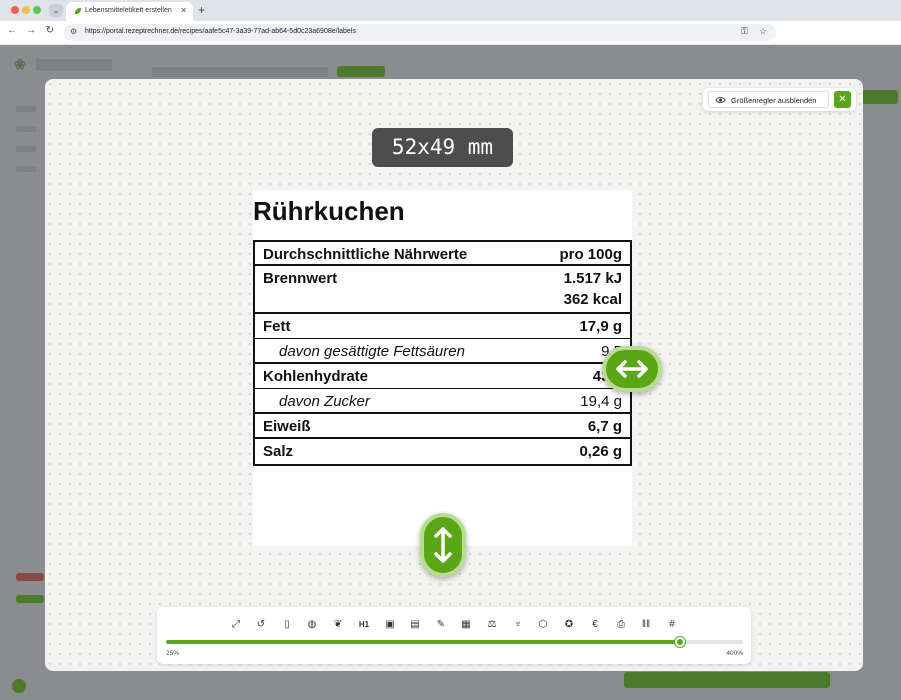 The width and height of the screenshot is (901, 700). Describe the element at coordinates (287, 625) in the screenshot. I see `portrait-icon: ▯` at that location.